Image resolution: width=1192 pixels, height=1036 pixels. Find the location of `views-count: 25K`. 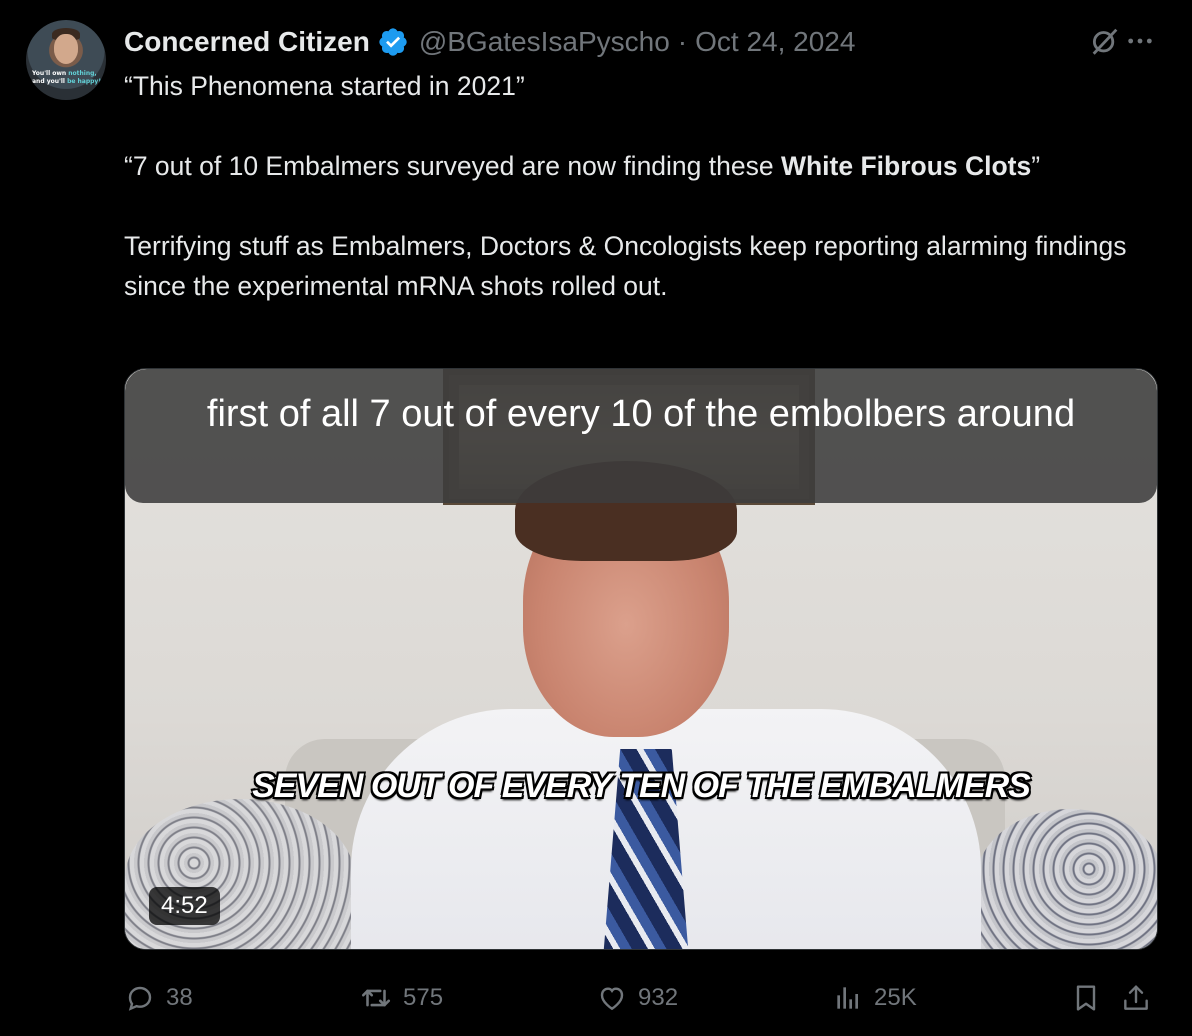

views-count: 25K is located at coordinates (895, 997).